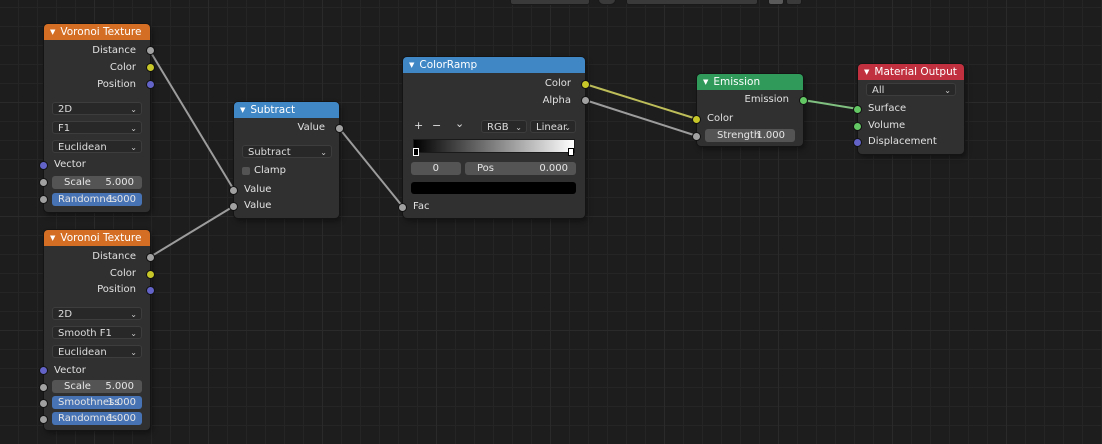 This screenshot has width=1102, height=444. What do you see at coordinates (585, 100) in the screenshot?
I see `socket-alpha-output` at bounding box center [585, 100].